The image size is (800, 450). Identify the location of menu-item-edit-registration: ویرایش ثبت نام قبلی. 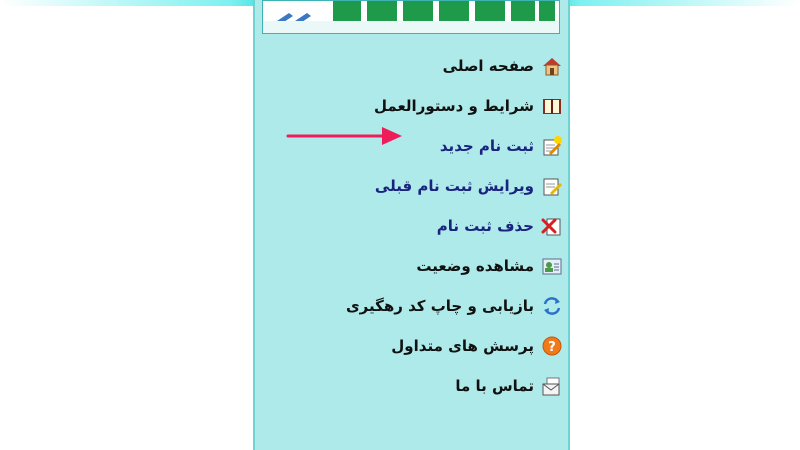
(417, 186).